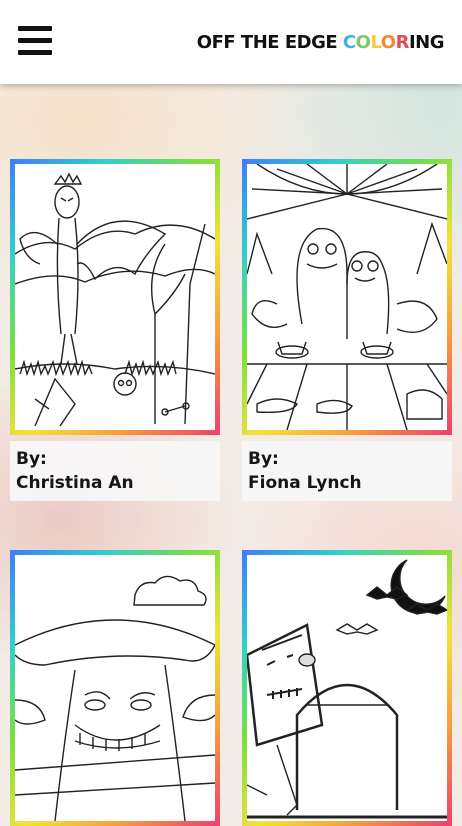 The height and width of the screenshot is (826, 462). I want to click on artwork-frankenstein-rip, so click(347, 688).